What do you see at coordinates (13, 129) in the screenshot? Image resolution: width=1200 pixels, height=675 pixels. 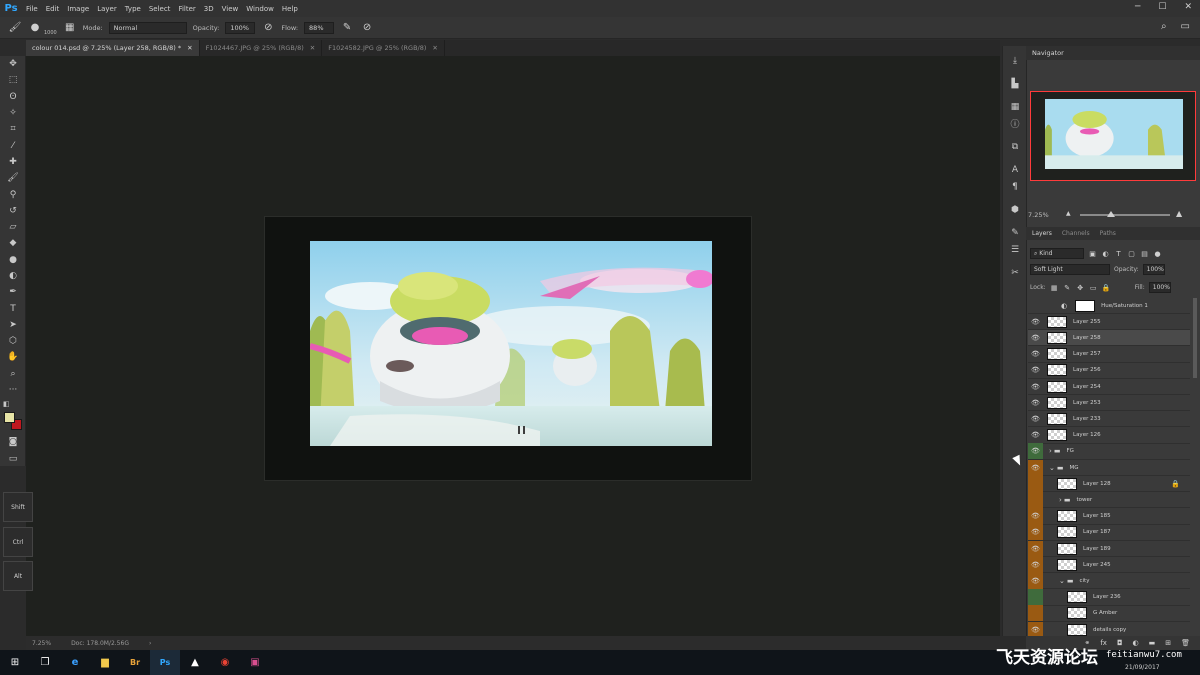 I see `crop-tool-icon: ⌗` at bounding box center [13, 129].